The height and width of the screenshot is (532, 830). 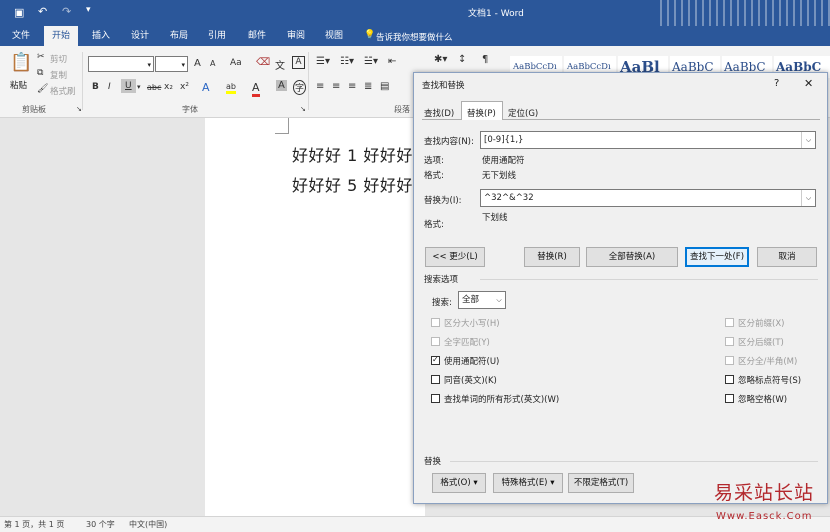 I want to click on lightbulb-icon: 💡, so click(x=370, y=35).